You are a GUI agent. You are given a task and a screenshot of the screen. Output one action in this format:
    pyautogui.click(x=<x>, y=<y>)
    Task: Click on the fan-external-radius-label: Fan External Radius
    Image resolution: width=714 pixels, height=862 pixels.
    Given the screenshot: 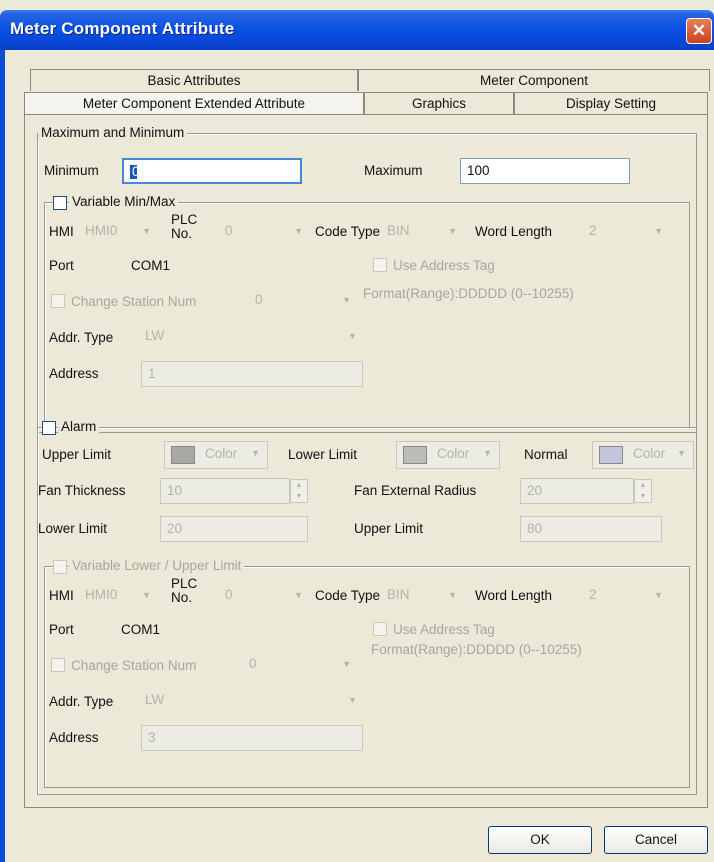 What is the action you would take?
    pyautogui.click(x=415, y=490)
    